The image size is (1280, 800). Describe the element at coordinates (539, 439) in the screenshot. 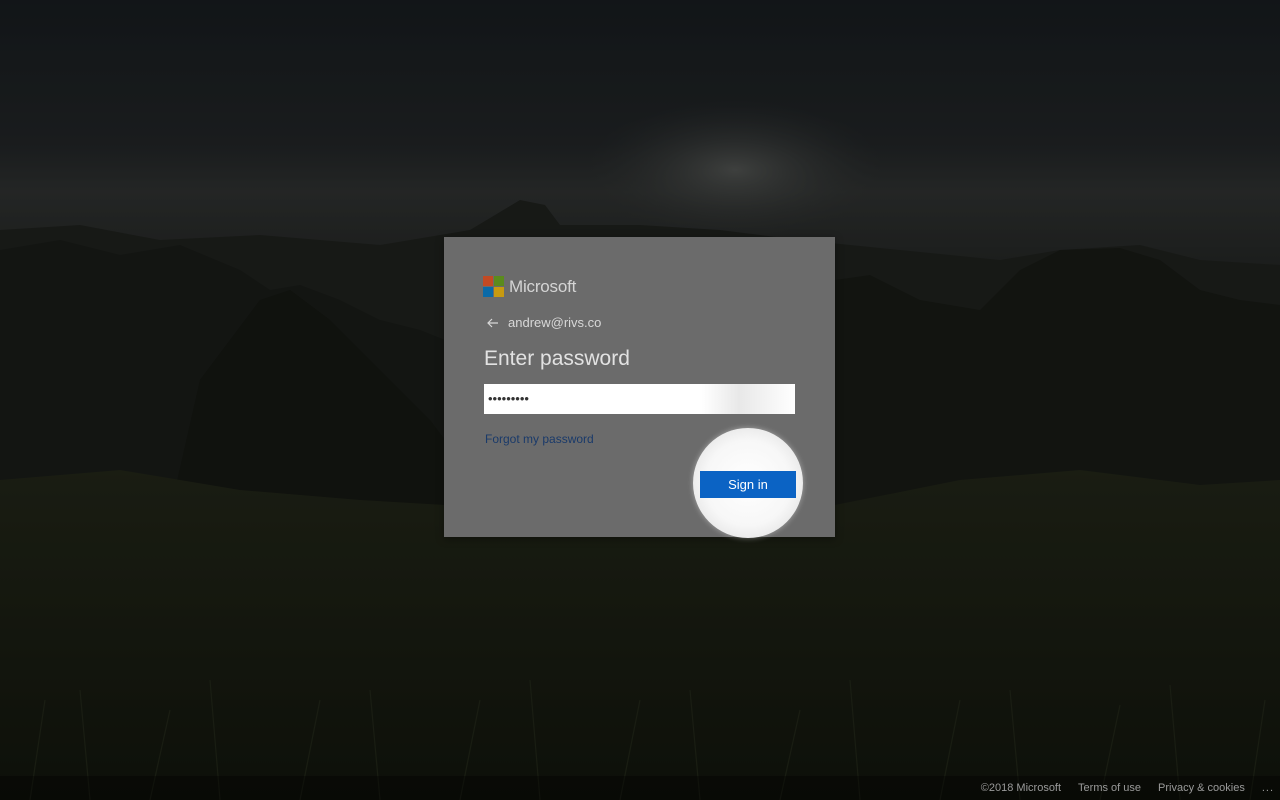

I see `forgot-password-link: Forgot my password` at that location.